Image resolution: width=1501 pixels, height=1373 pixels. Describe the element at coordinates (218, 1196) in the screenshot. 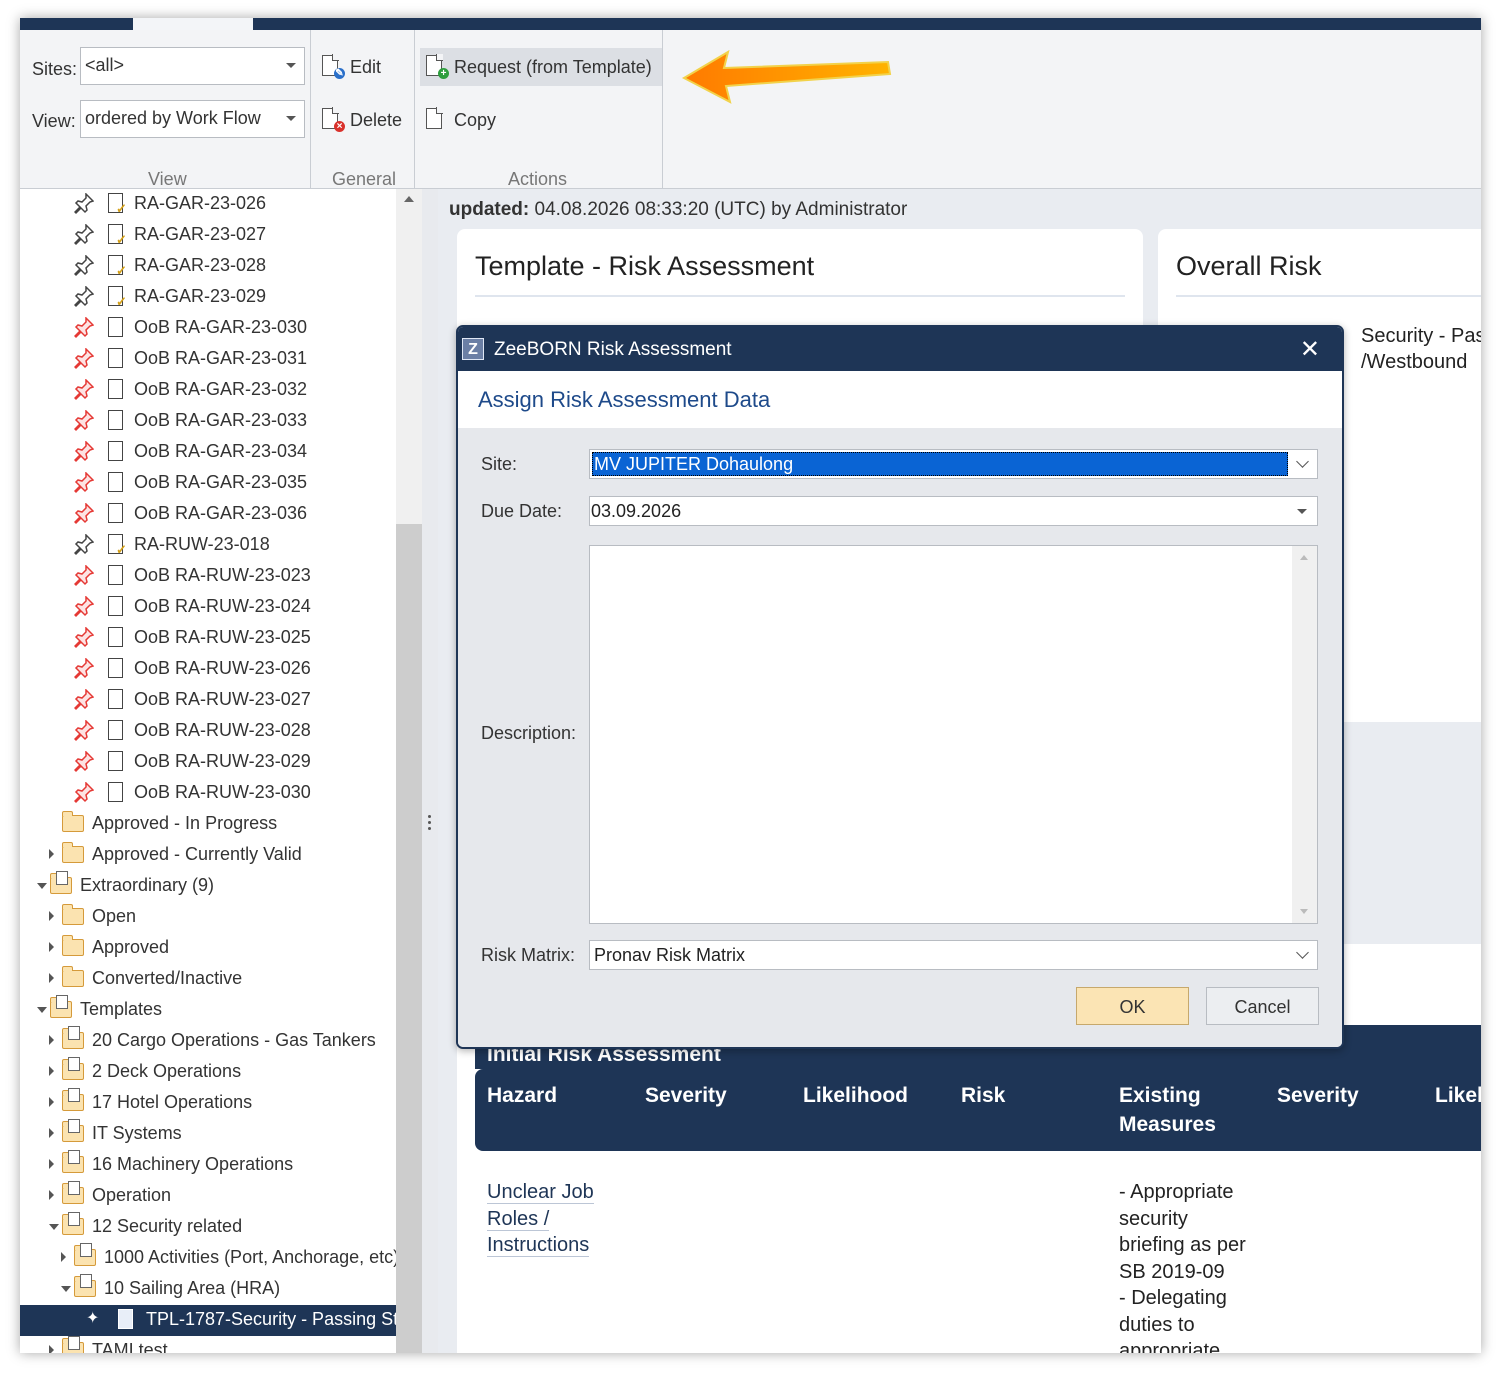

I see `tree-folder-item: Operation` at that location.